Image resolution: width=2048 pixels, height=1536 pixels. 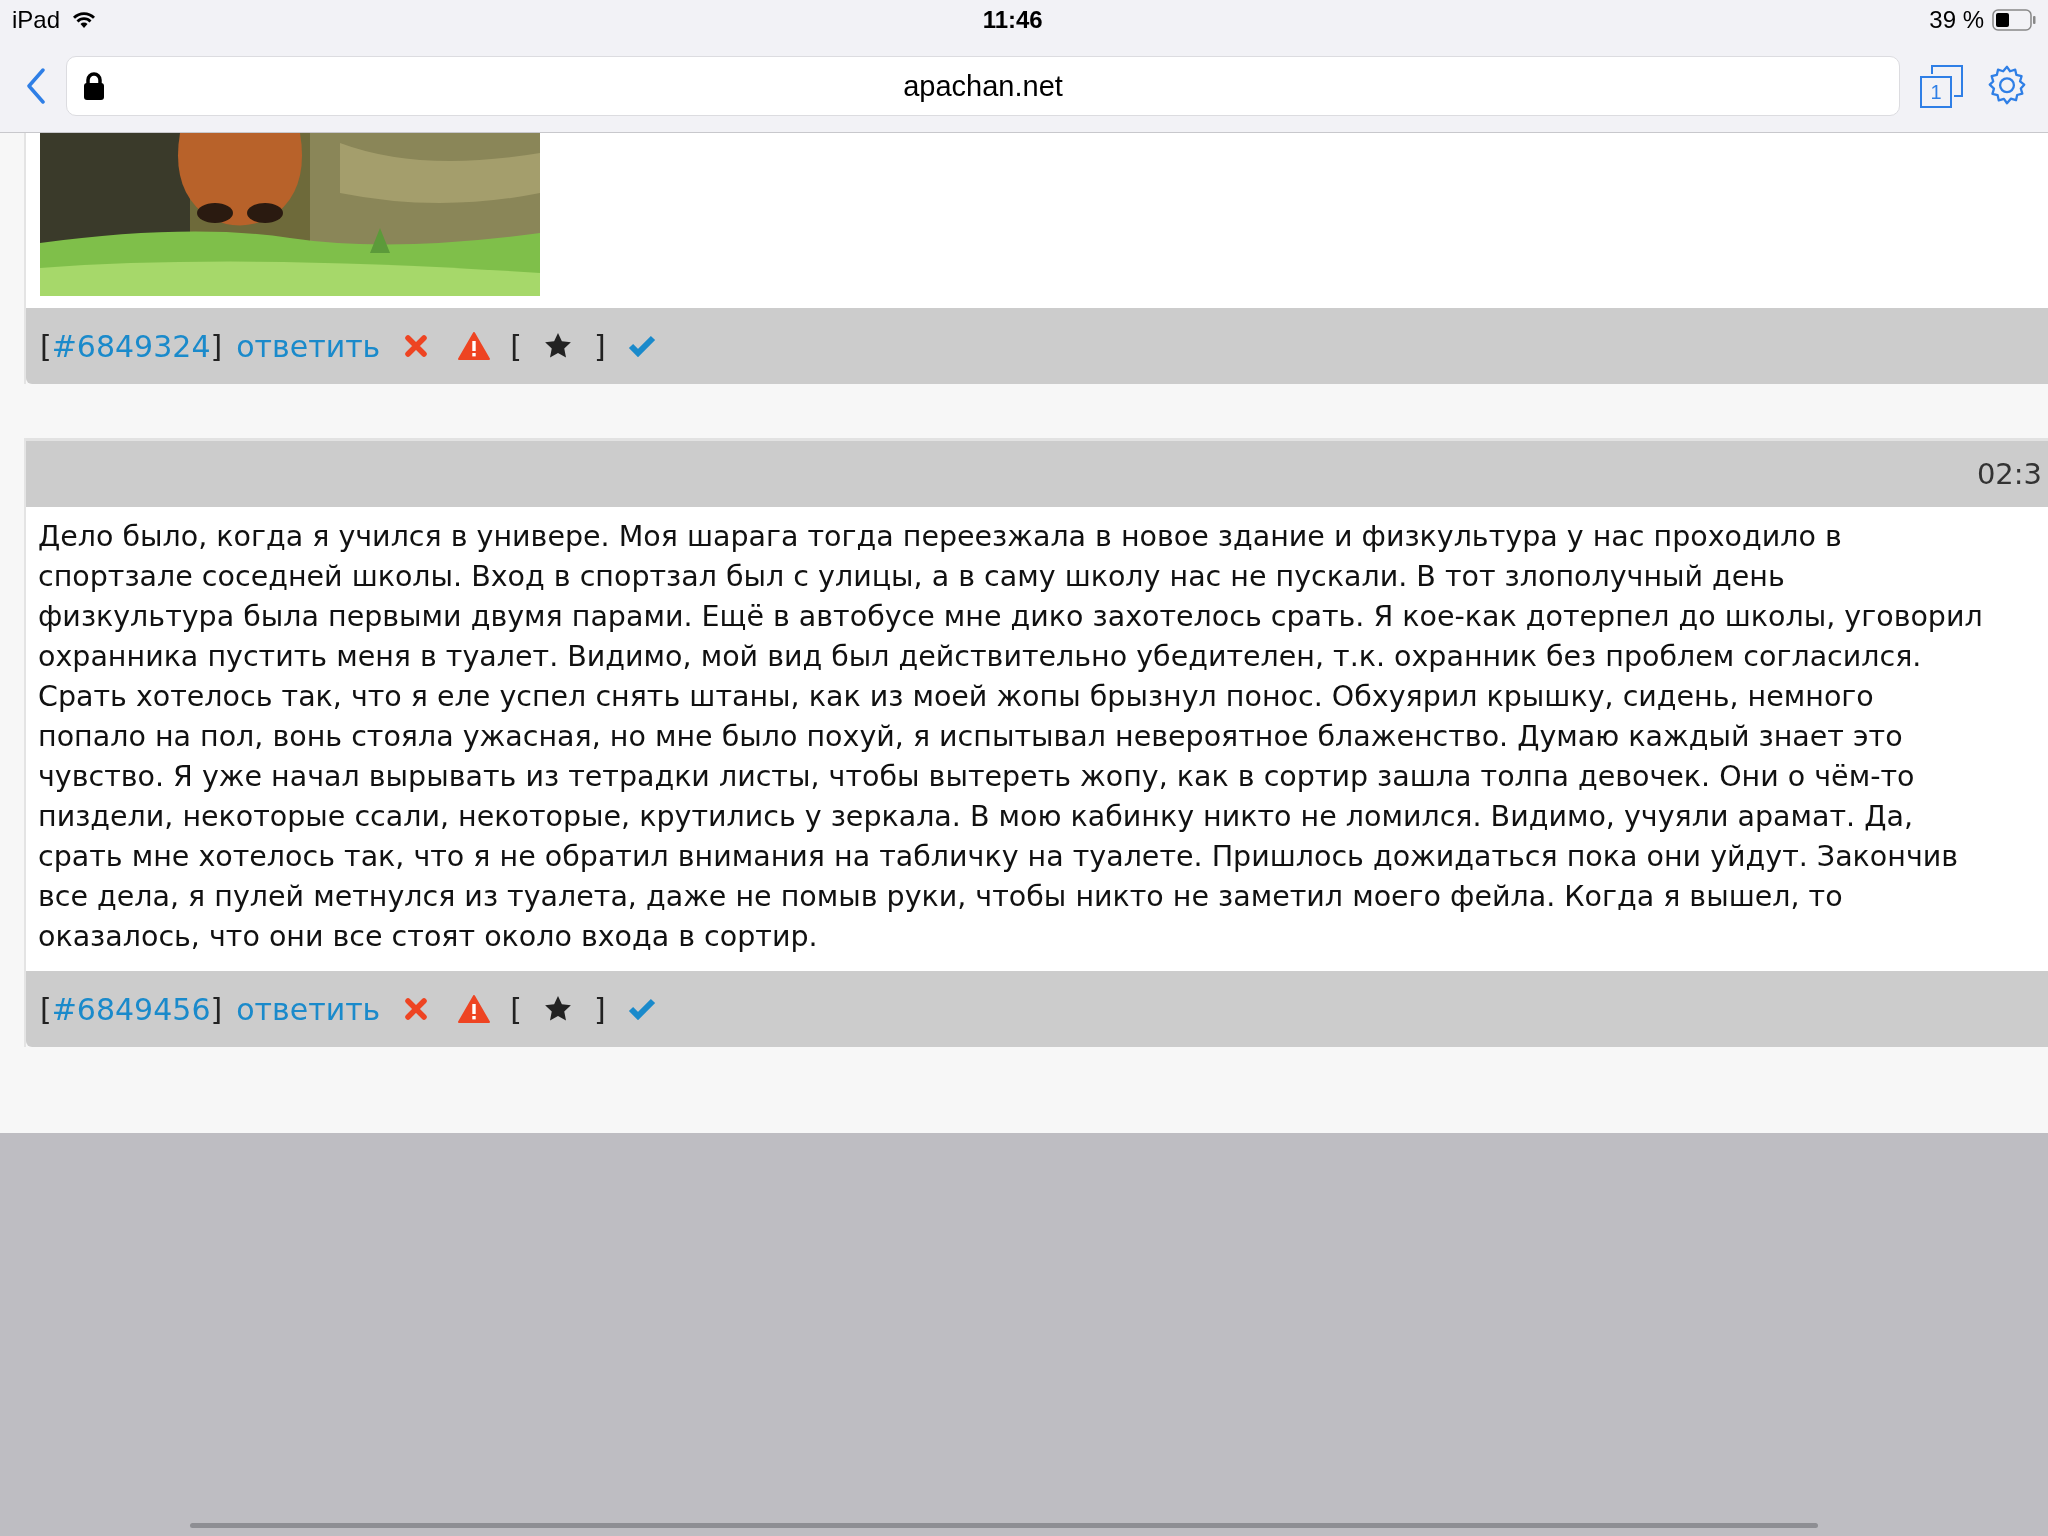 What do you see at coordinates (2014, 20) in the screenshot?
I see `battery-icon` at bounding box center [2014, 20].